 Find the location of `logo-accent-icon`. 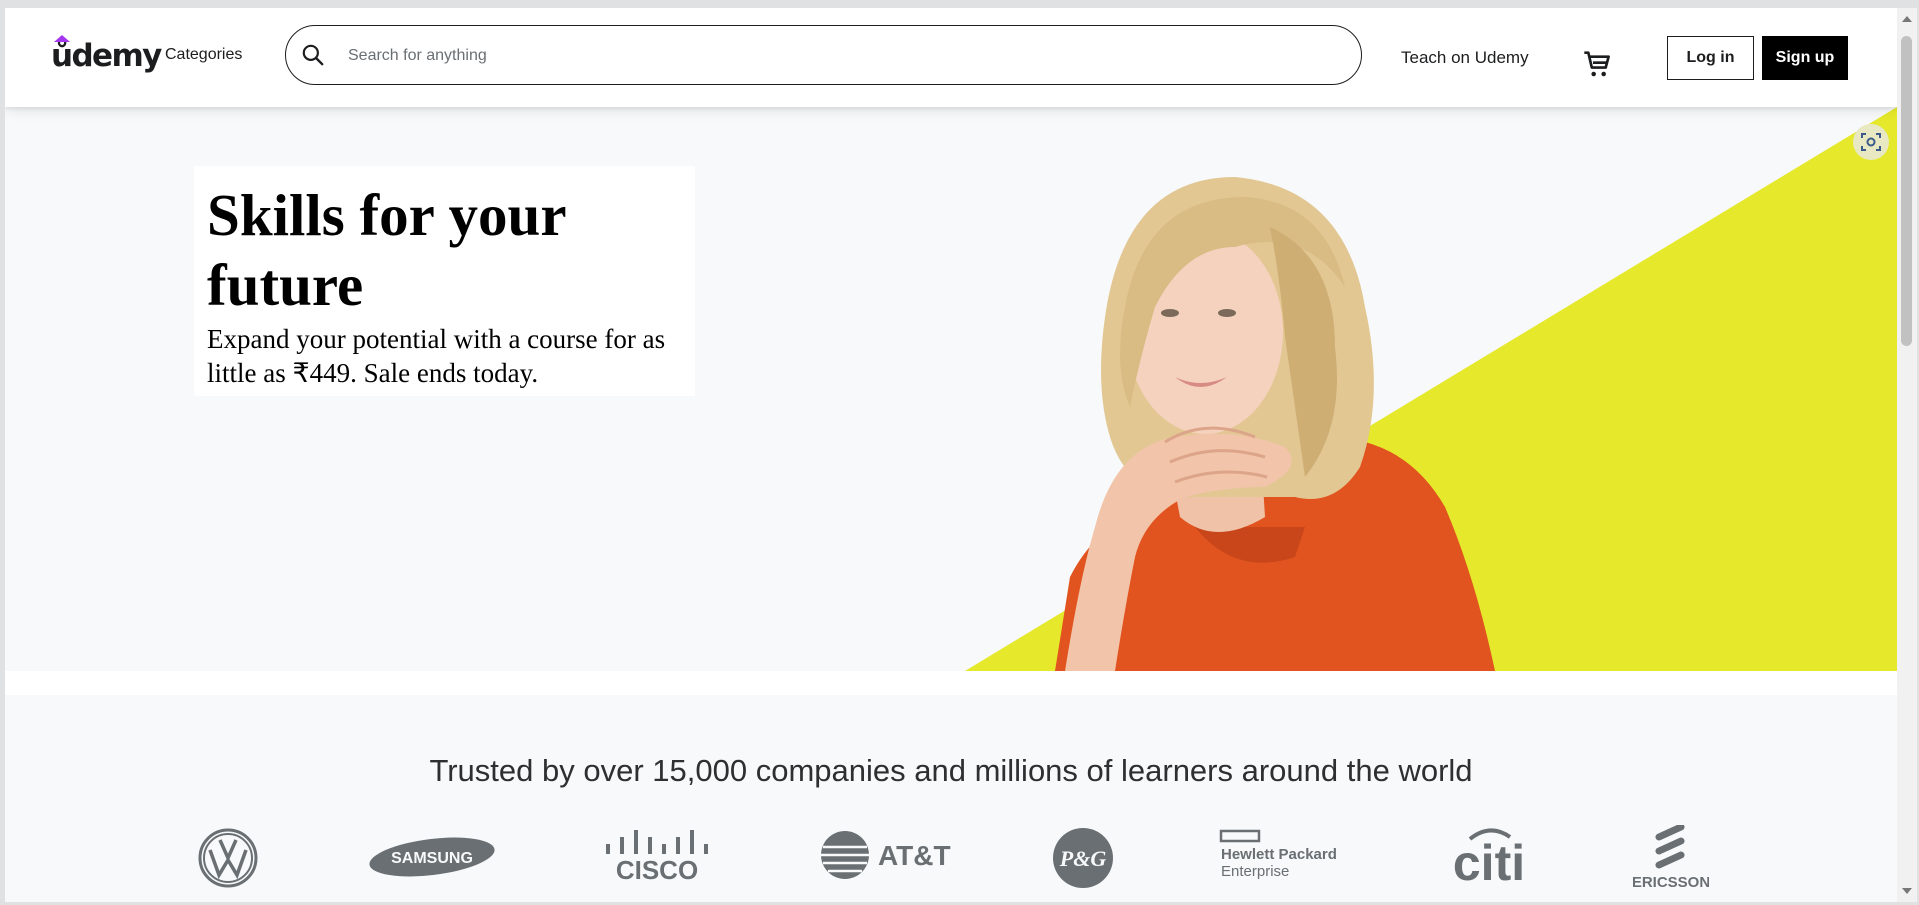

logo-accent-icon is located at coordinates (62, 38).